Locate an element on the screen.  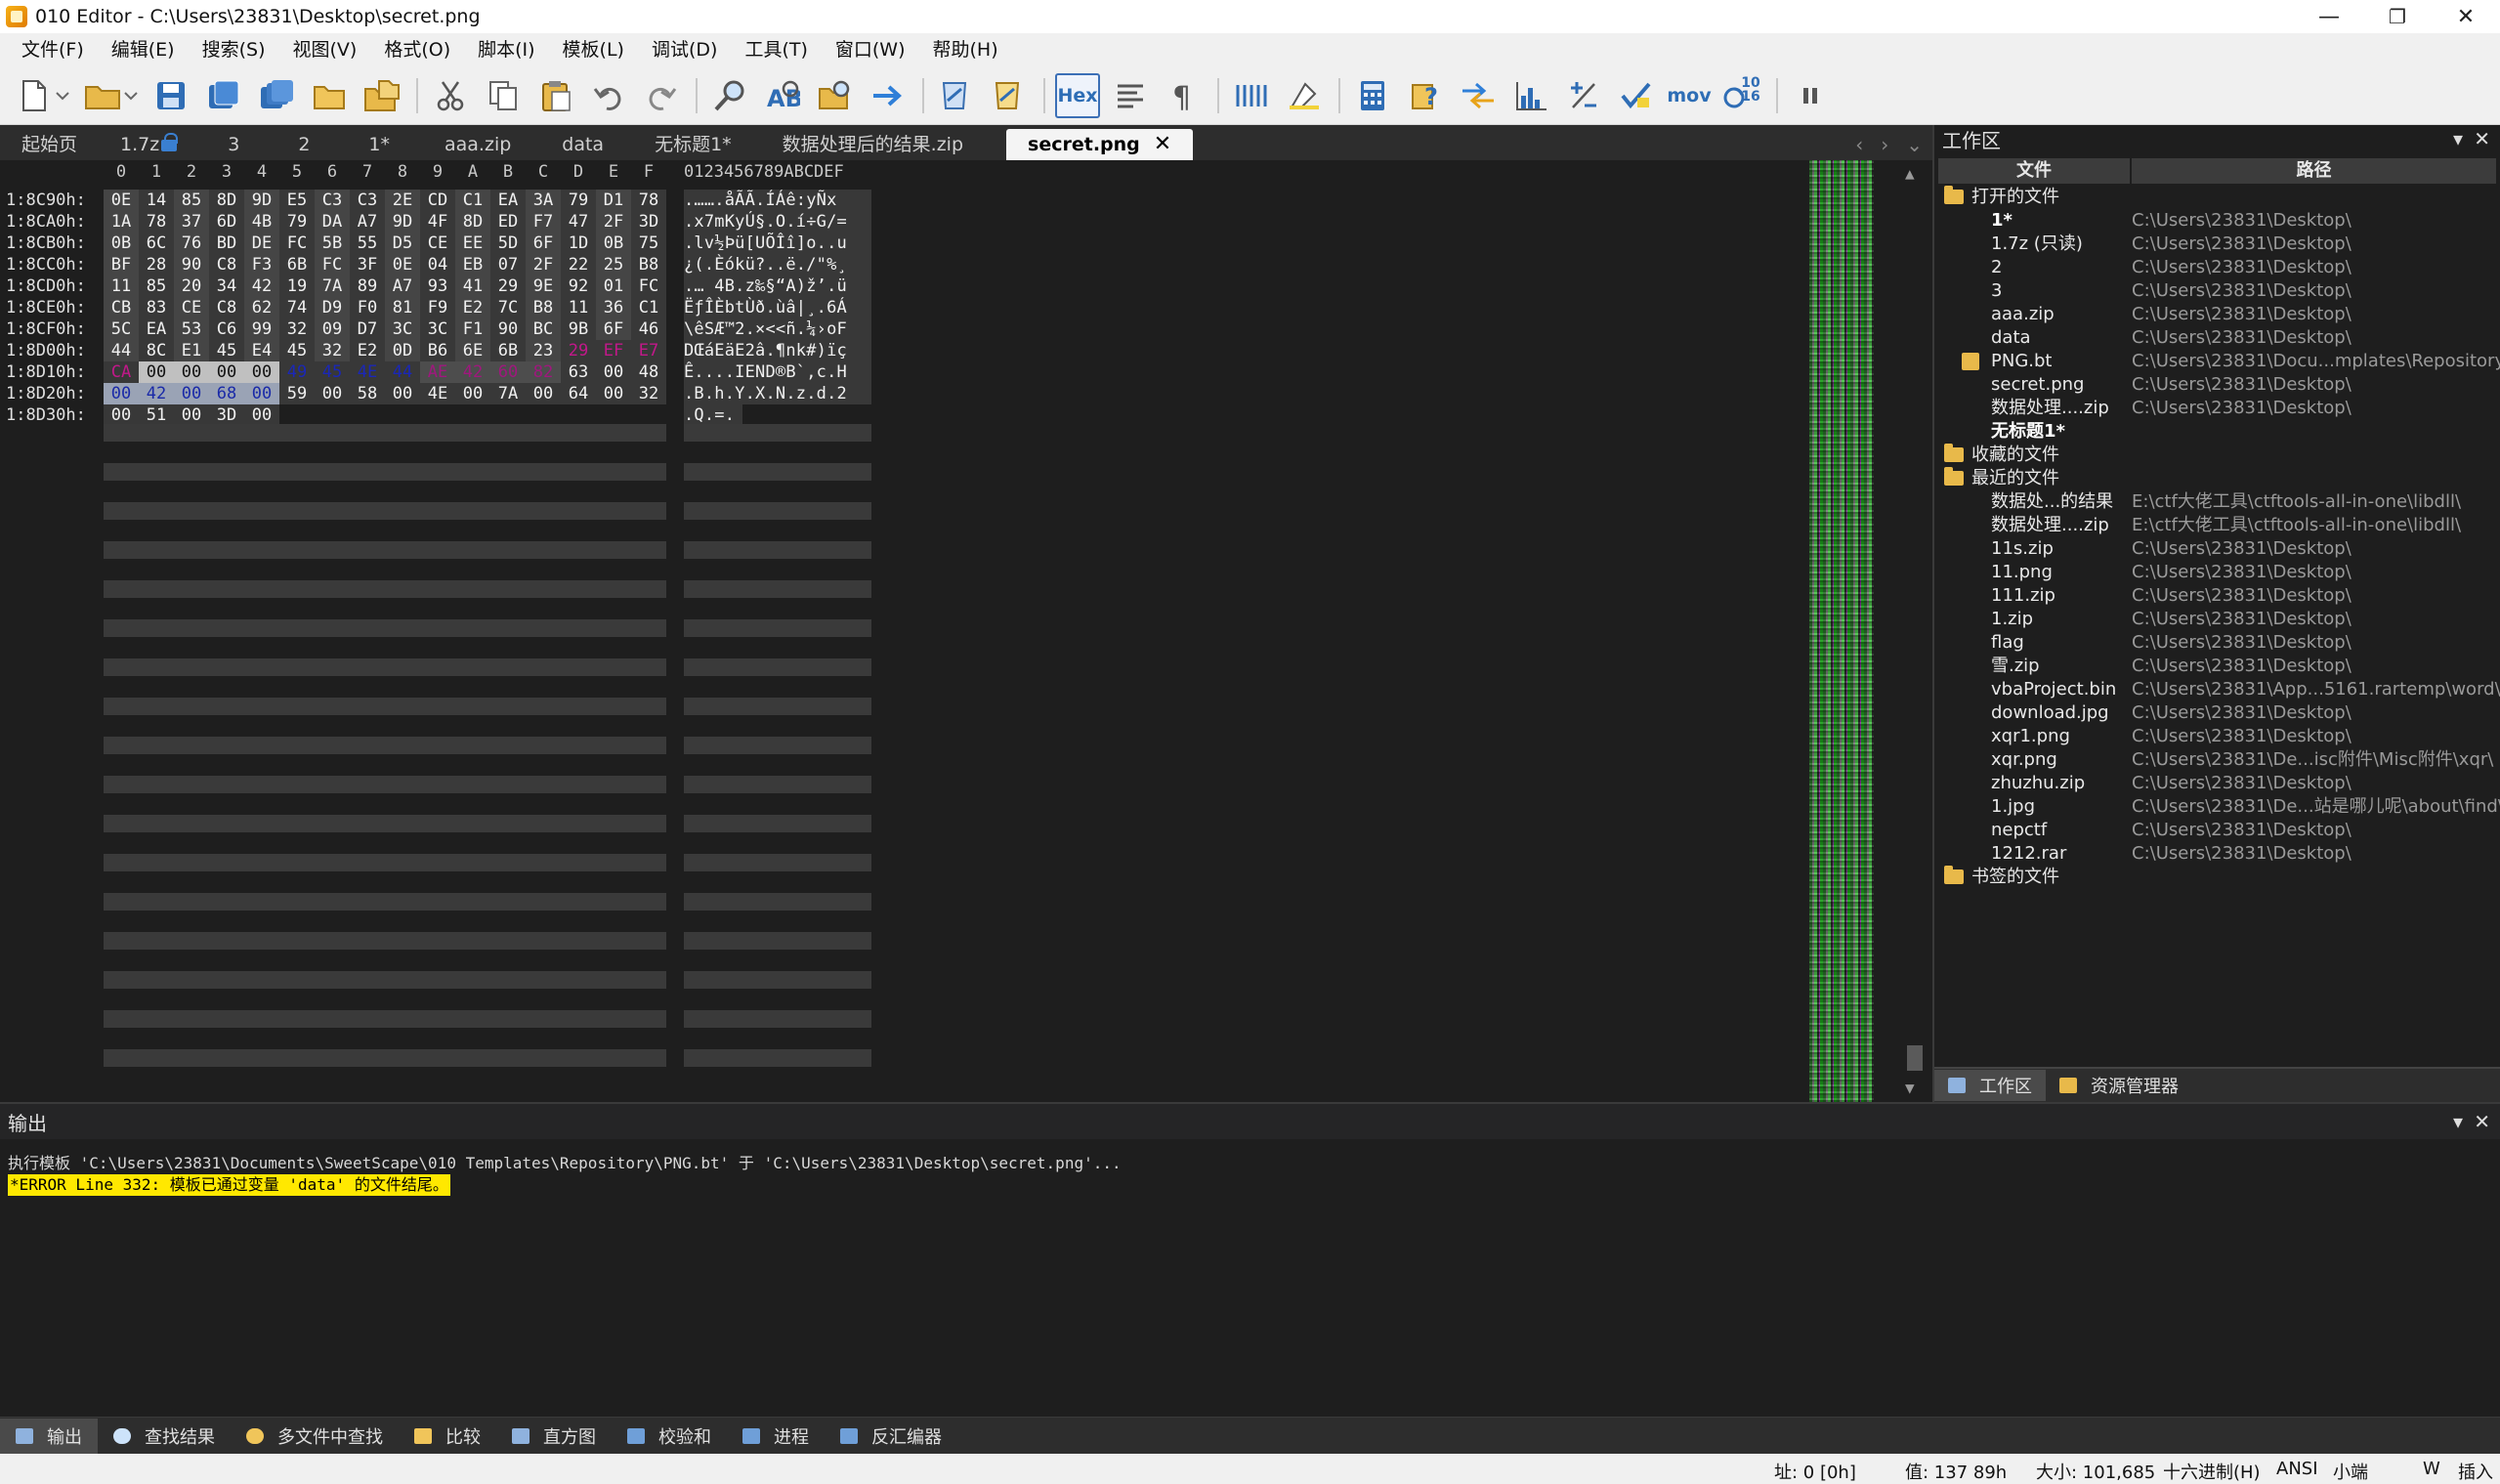
hex-byte: 25 is located at coordinates (613, 265).